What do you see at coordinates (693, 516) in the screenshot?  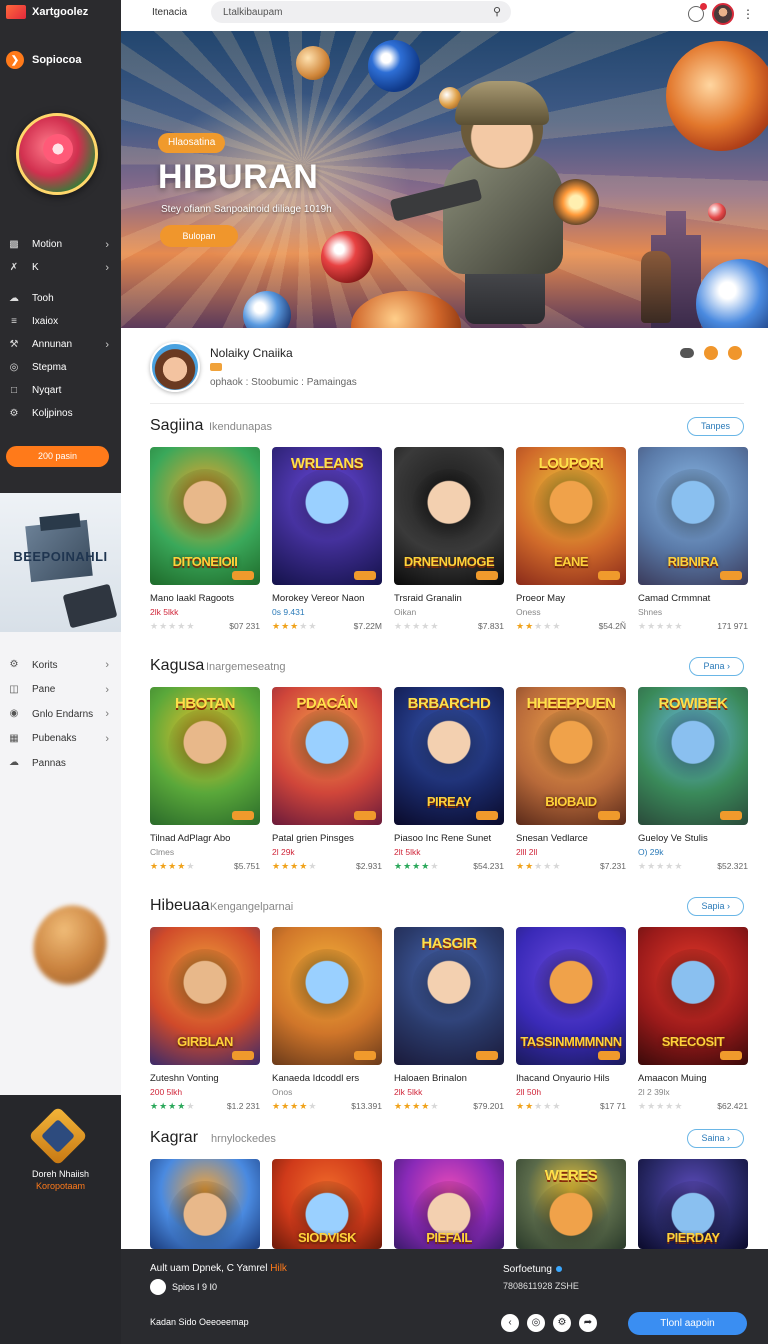 I see `game-thumbnail: RIBNIRA` at bounding box center [693, 516].